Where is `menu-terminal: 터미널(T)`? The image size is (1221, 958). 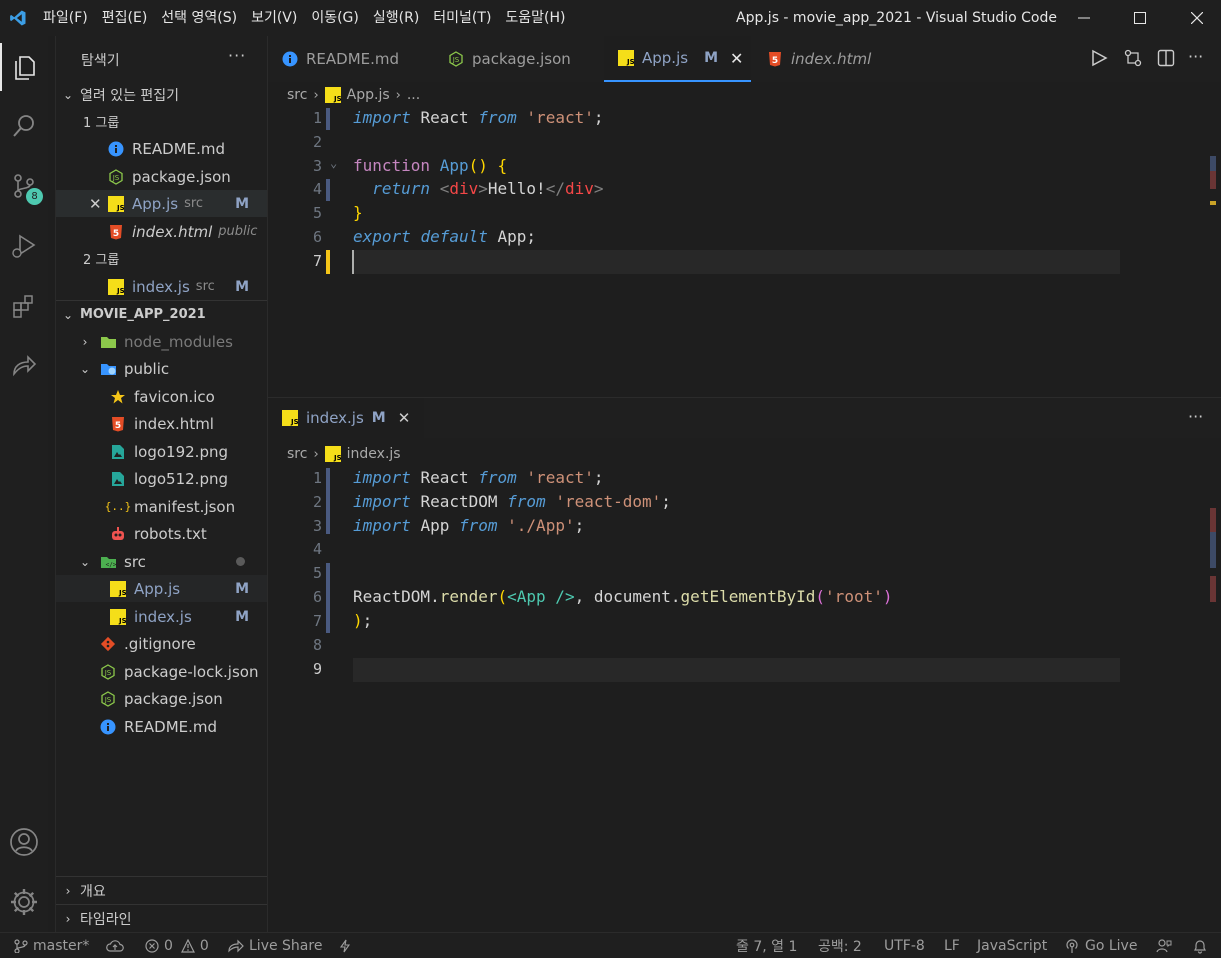 menu-terminal: 터미널(T) is located at coordinates (462, 18).